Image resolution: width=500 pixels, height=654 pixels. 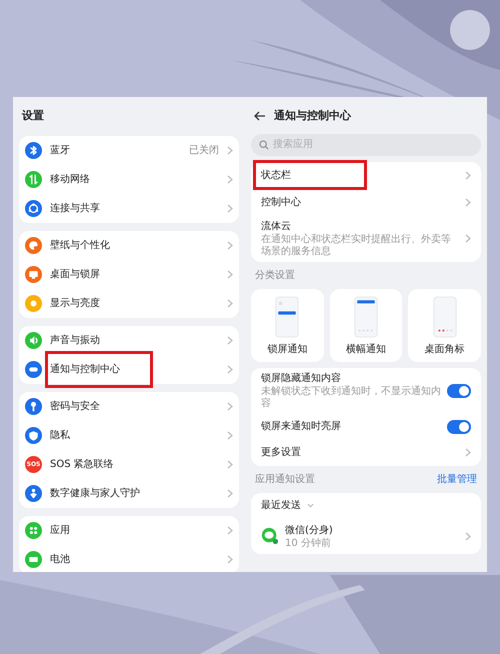 What do you see at coordinates (129, 435) in the screenshot?
I see `settings-row: 隐私` at bounding box center [129, 435].